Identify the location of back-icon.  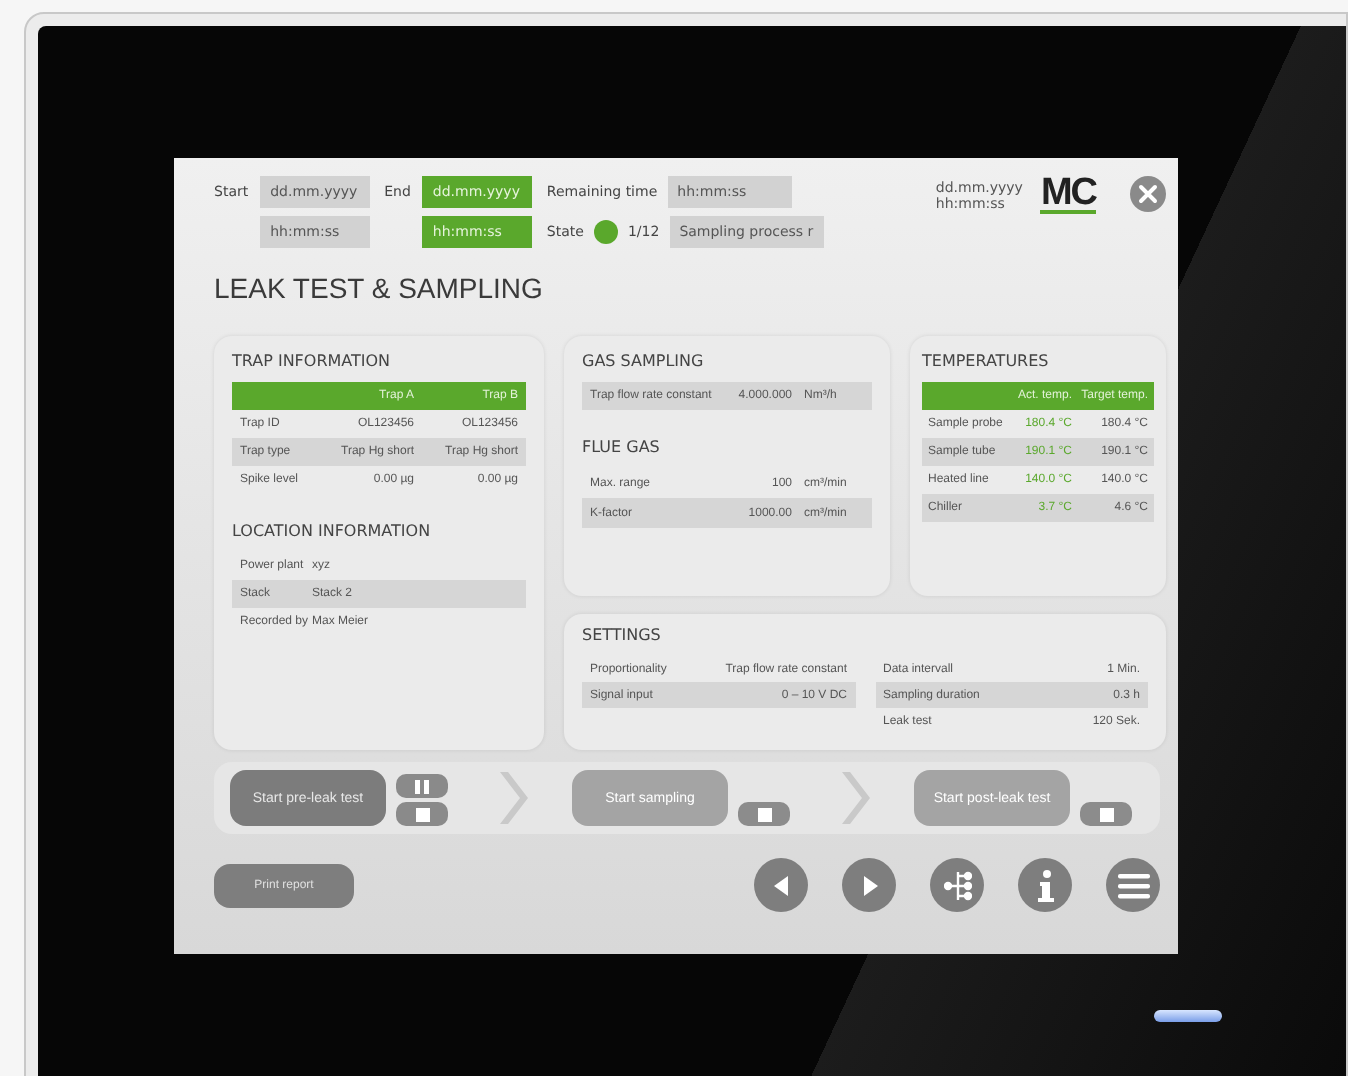
(781, 885).